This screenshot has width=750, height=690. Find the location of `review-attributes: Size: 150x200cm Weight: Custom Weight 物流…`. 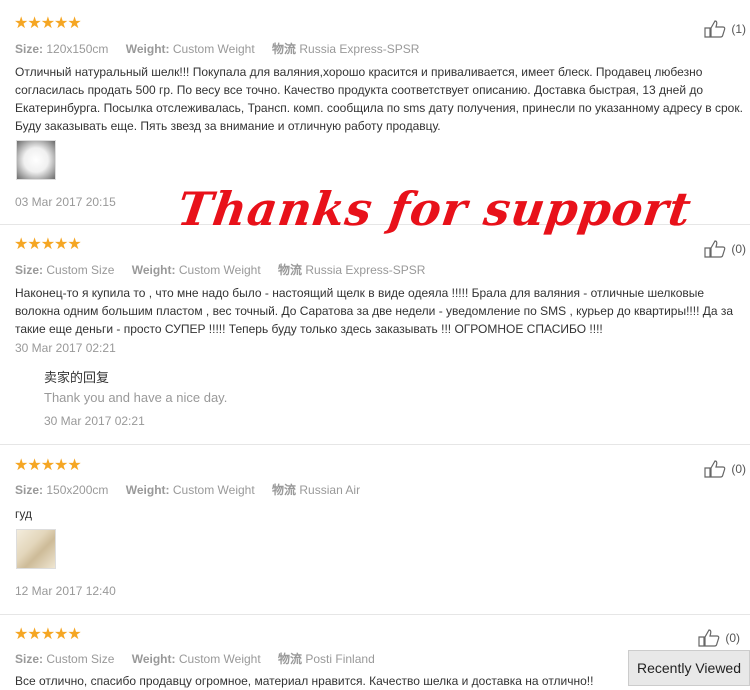

review-attributes: Size: 150x200cm Weight: Custom Weight 物流… is located at coordinates (188, 490).